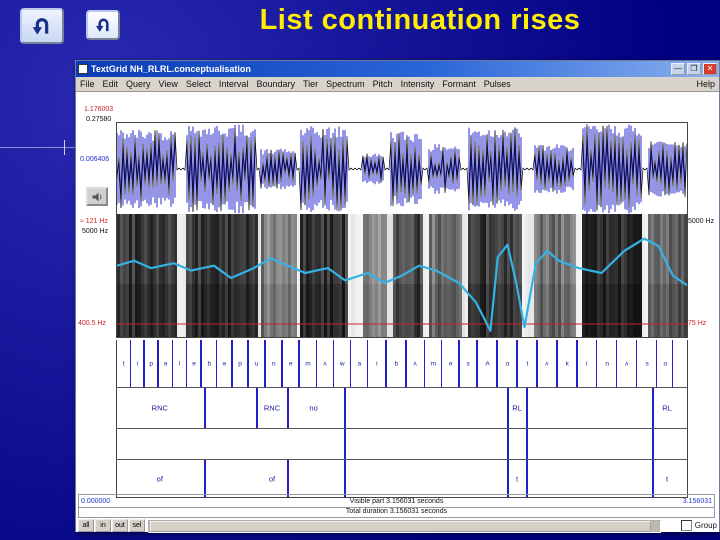 This screenshot has height=540, width=720. What do you see at coordinates (497, 84) in the screenshot?
I see `menu-item-pulses: Pulses` at bounding box center [497, 84].